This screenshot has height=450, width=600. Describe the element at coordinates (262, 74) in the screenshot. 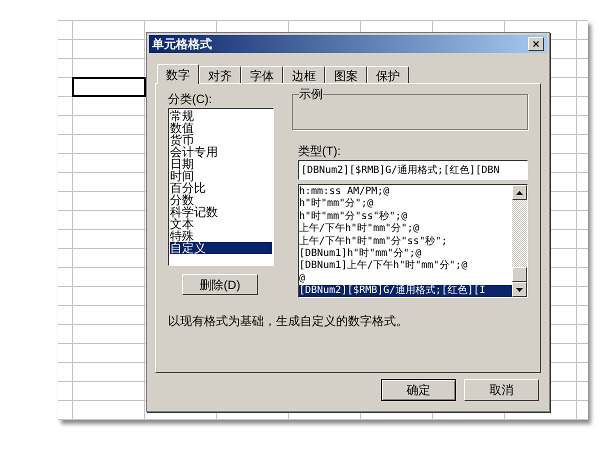

I see `tab: 字体` at that location.